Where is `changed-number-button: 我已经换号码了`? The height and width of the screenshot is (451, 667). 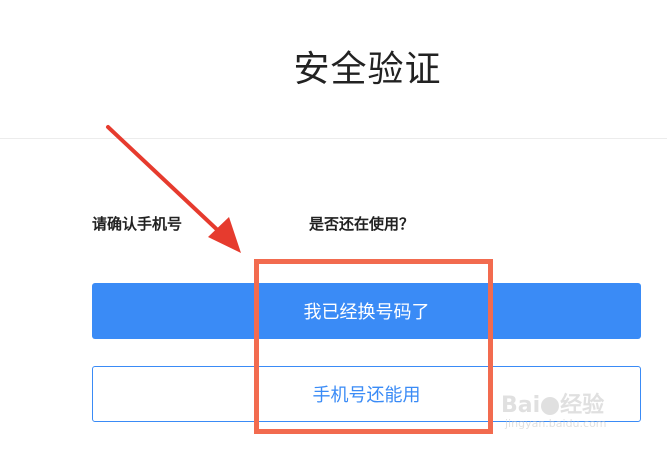 changed-number-button: 我已经换号码了 is located at coordinates (366, 311).